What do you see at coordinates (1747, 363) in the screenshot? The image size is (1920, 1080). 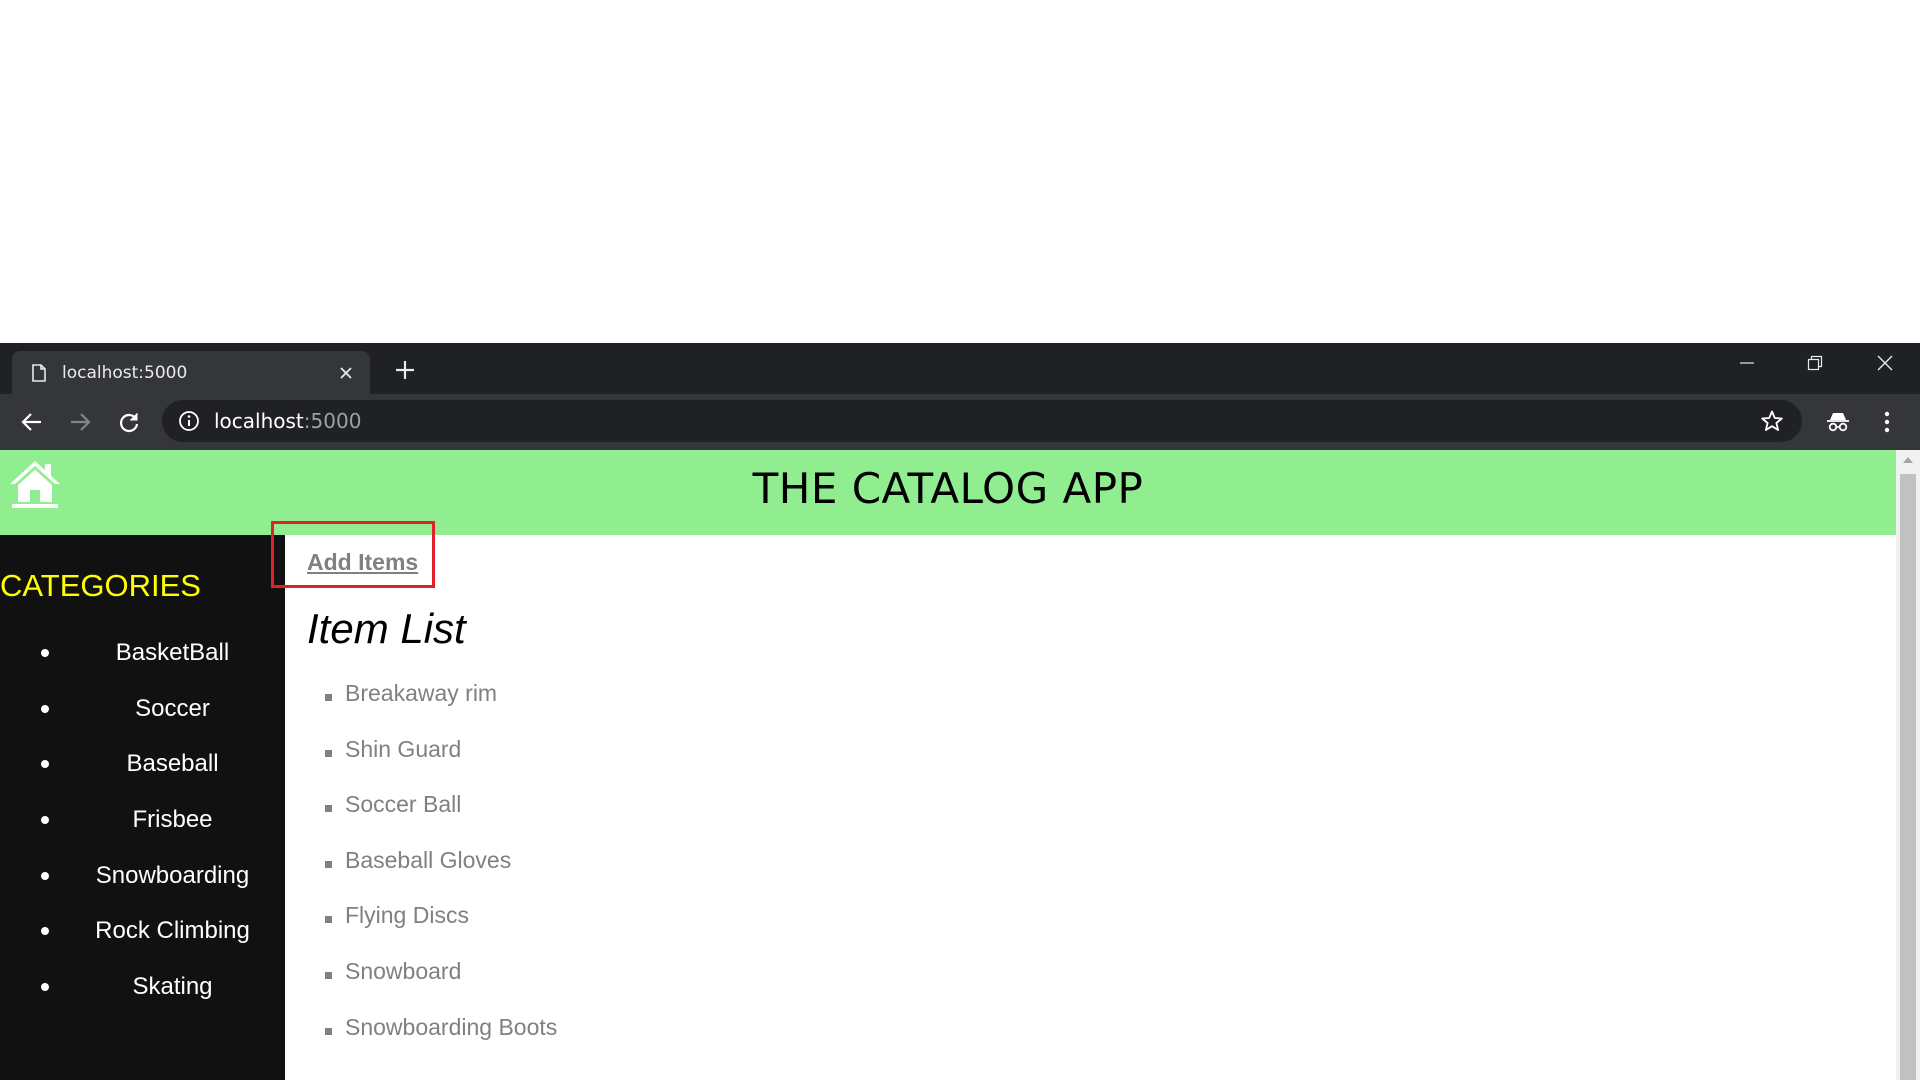 I see `minimize-icon` at bounding box center [1747, 363].